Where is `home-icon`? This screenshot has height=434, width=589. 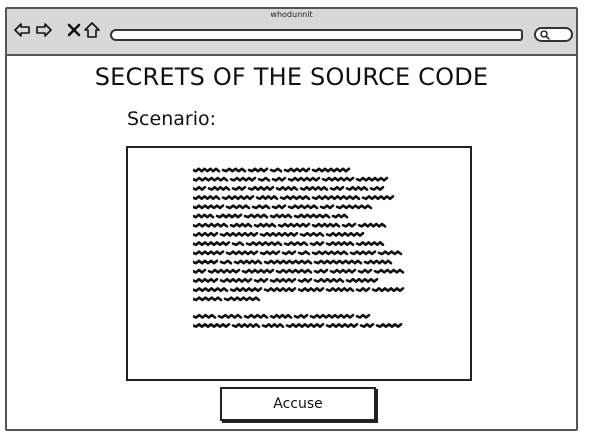
home-icon is located at coordinates (92, 30).